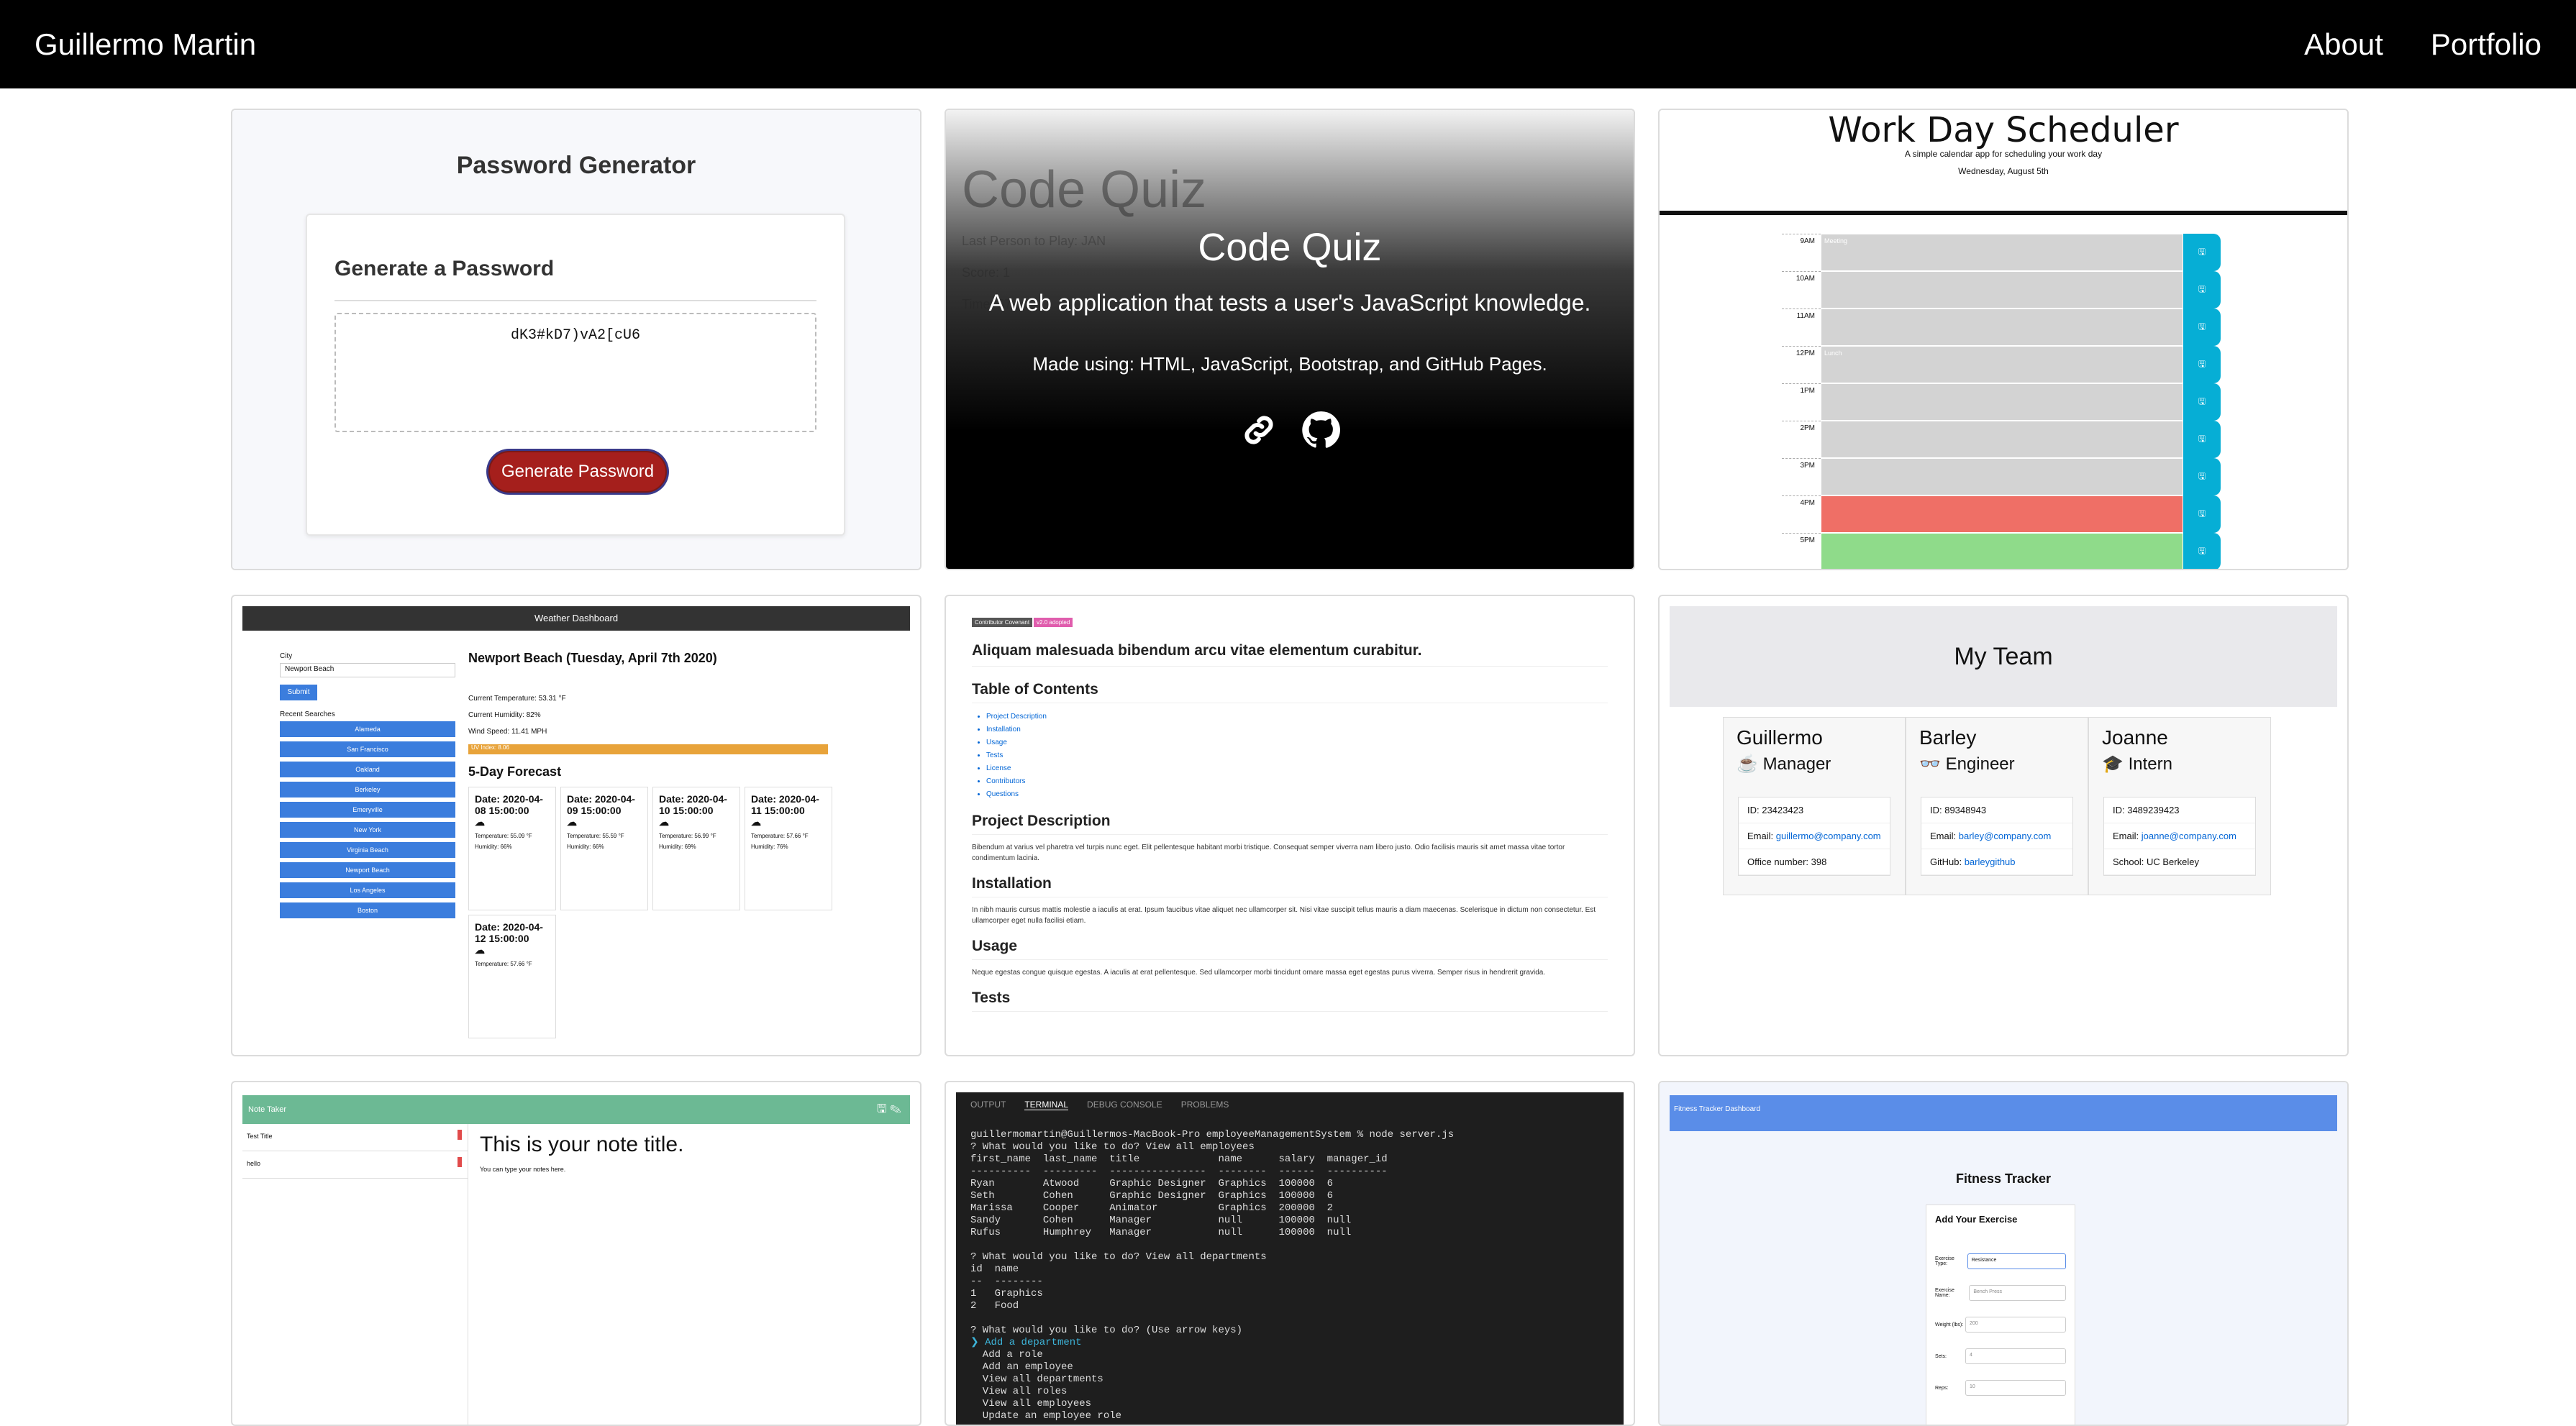  Describe the element at coordinates (2004, 1113) in the screenshot. I see `ft-header: Fitness Tracker Dashboard` at that location.